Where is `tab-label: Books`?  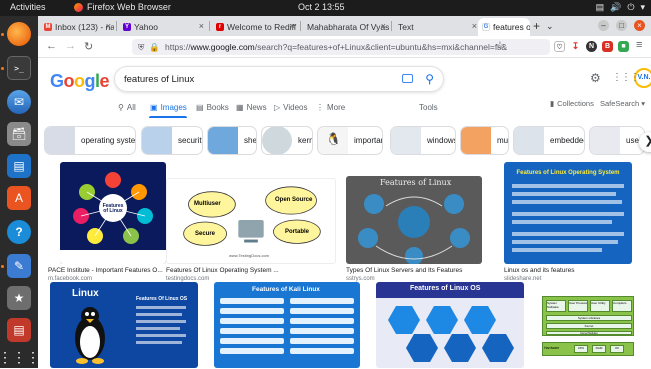 tab-label: Books is located at coordinates (217, 107).